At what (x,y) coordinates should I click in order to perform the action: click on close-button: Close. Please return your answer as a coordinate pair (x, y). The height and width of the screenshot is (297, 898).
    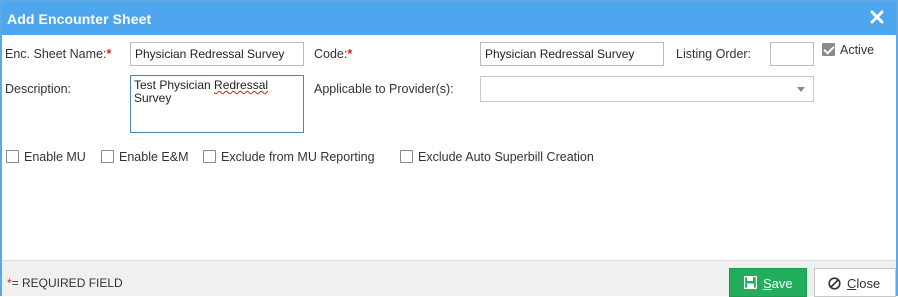
    Looking at the image, I should click on (855, 282).